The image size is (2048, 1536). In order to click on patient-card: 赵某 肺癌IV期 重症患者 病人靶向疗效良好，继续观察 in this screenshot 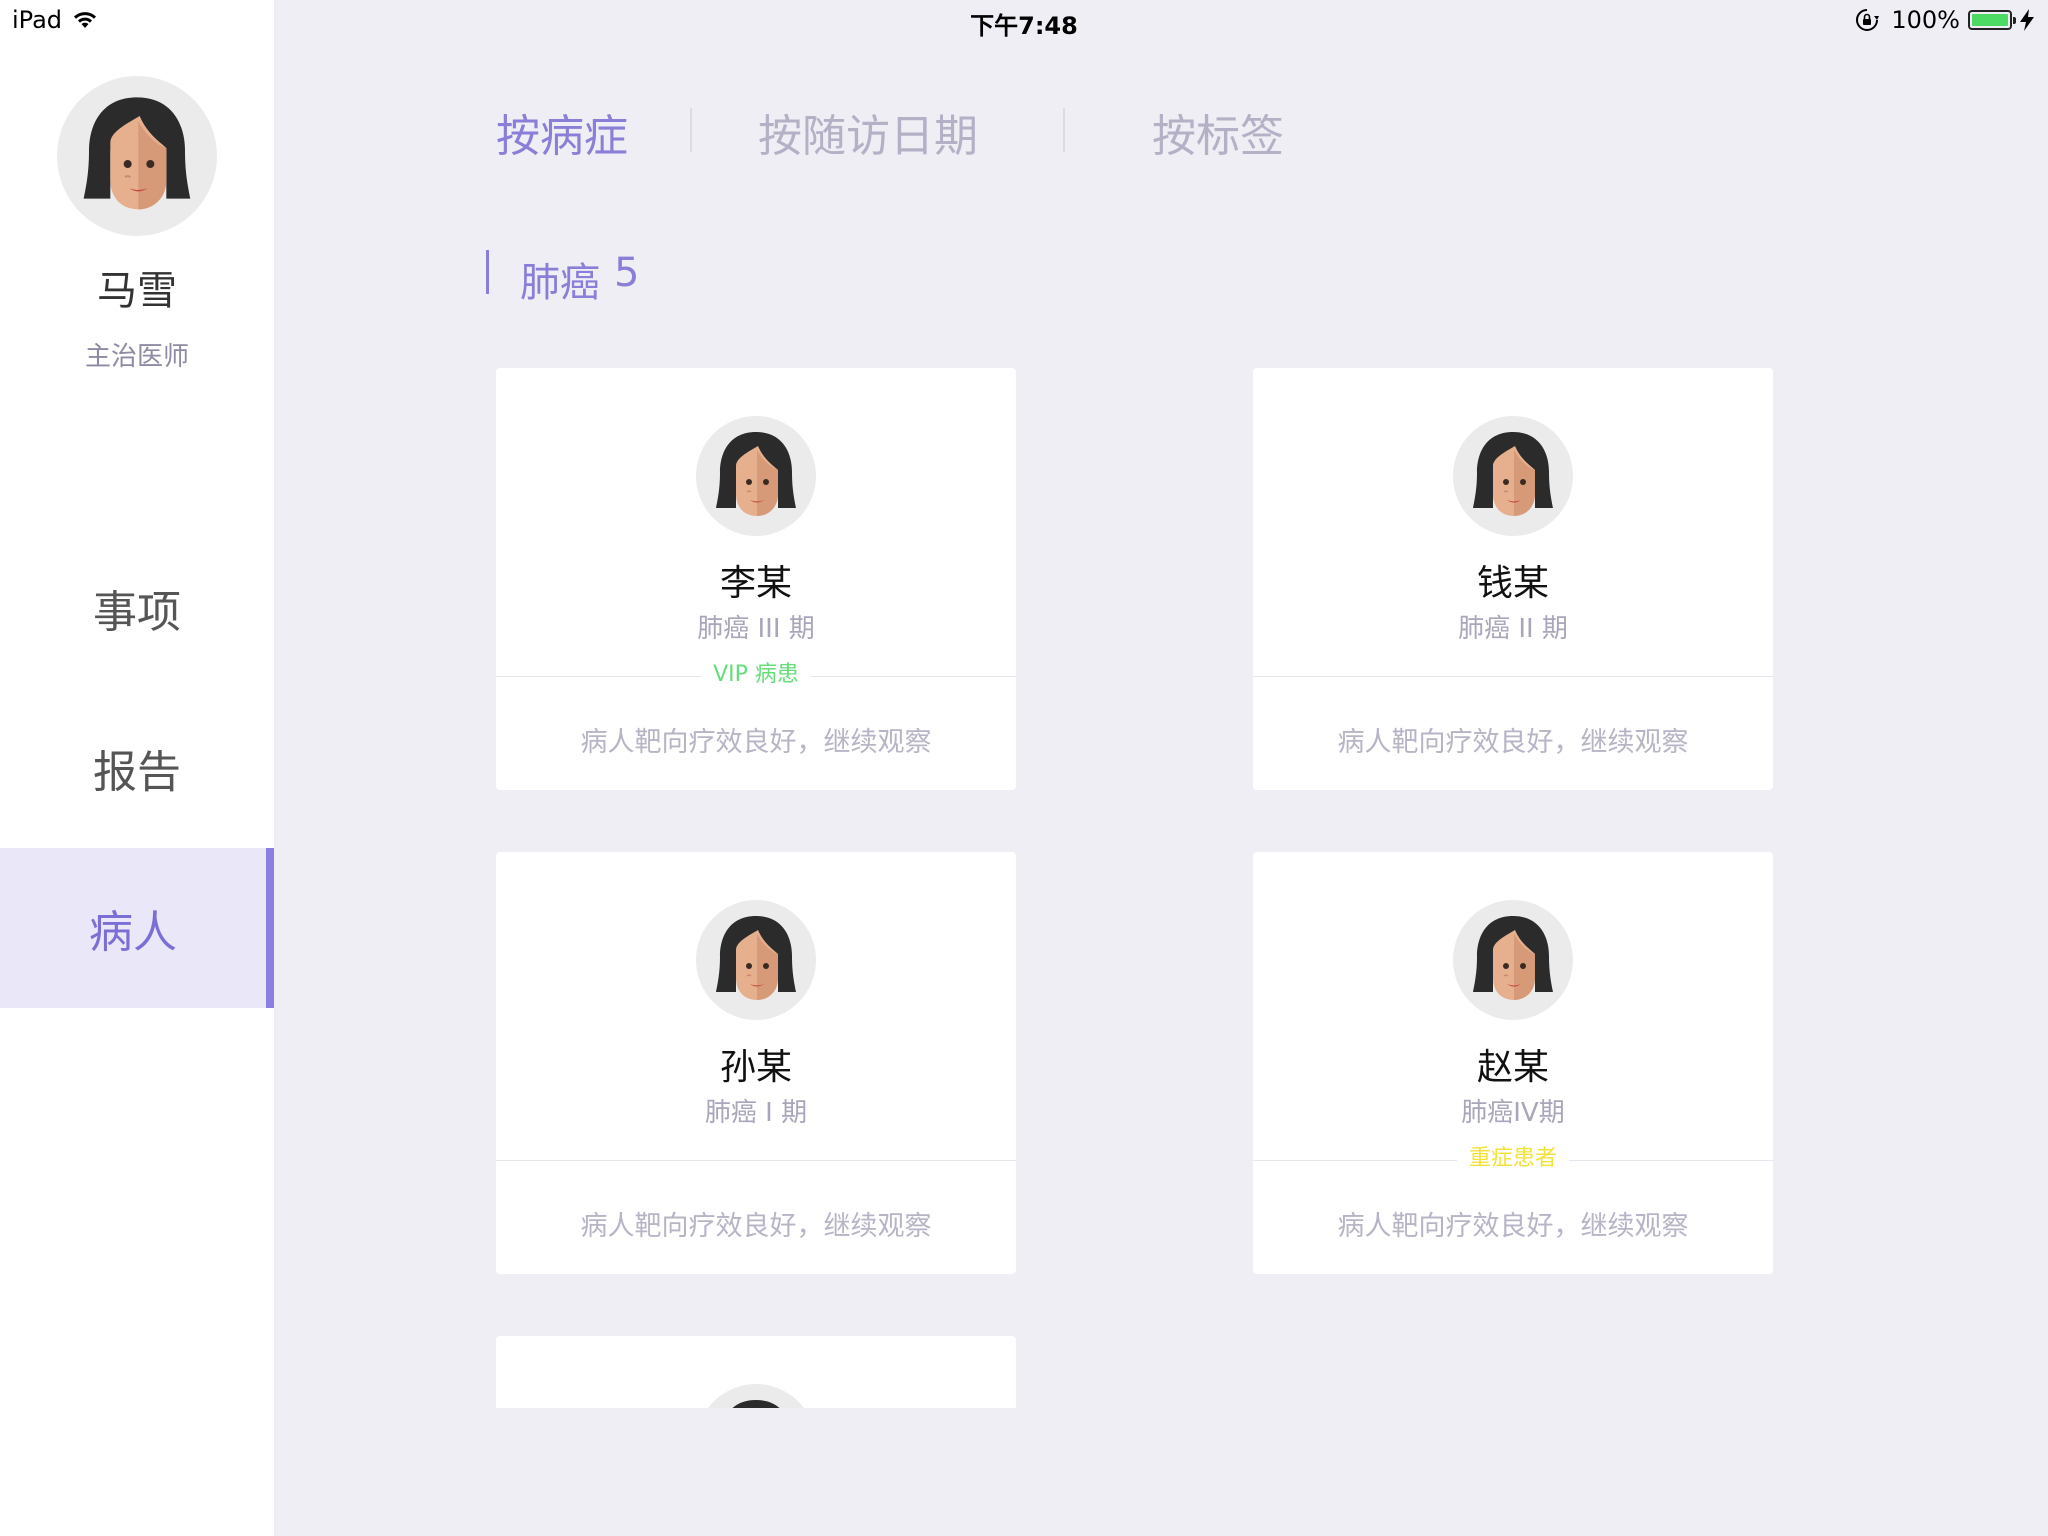, I will do `click(1513, 1063)`.